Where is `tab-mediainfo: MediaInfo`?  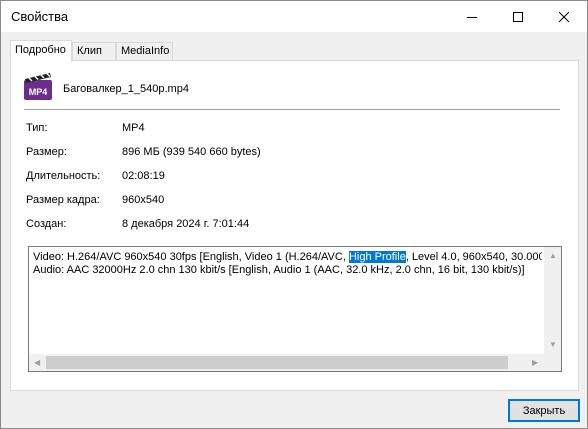 tab-mediainfo: MediaInfo is located at coordinates (144, 51).